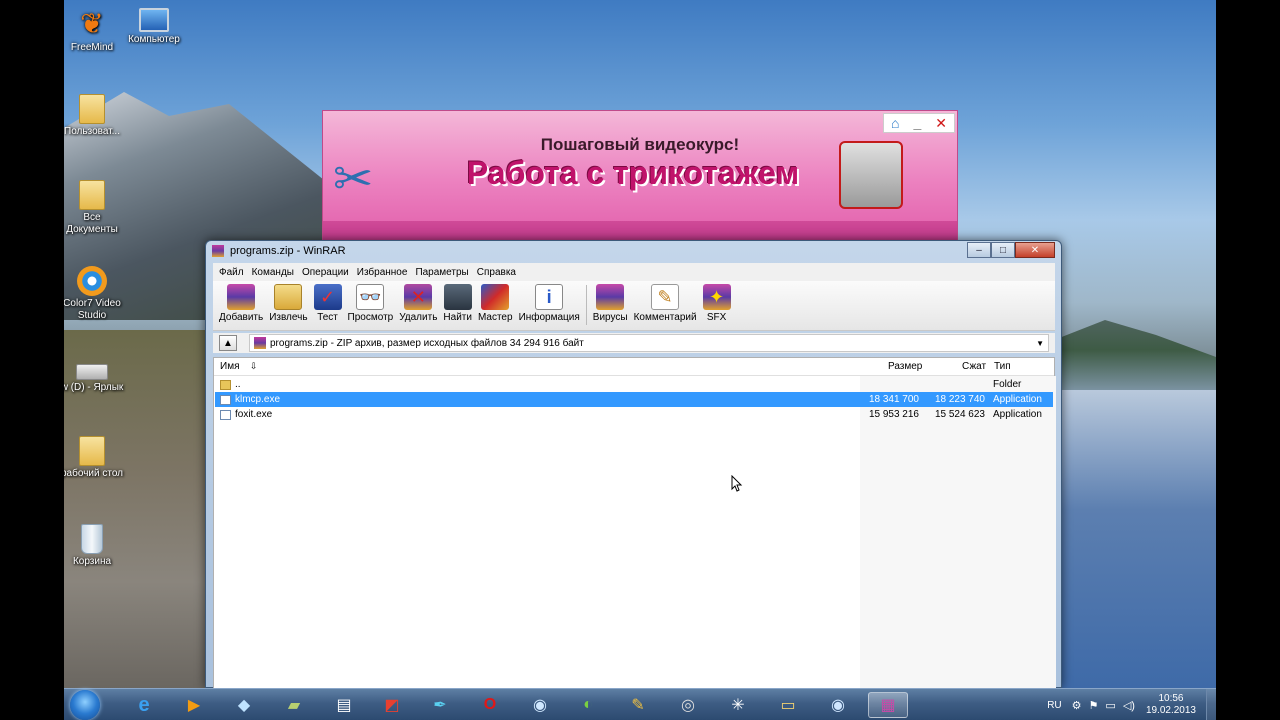  Describe the element at coordinates (154, 39) in the screenshot. I see `desktop-icon-label: Компьютер` at that location.